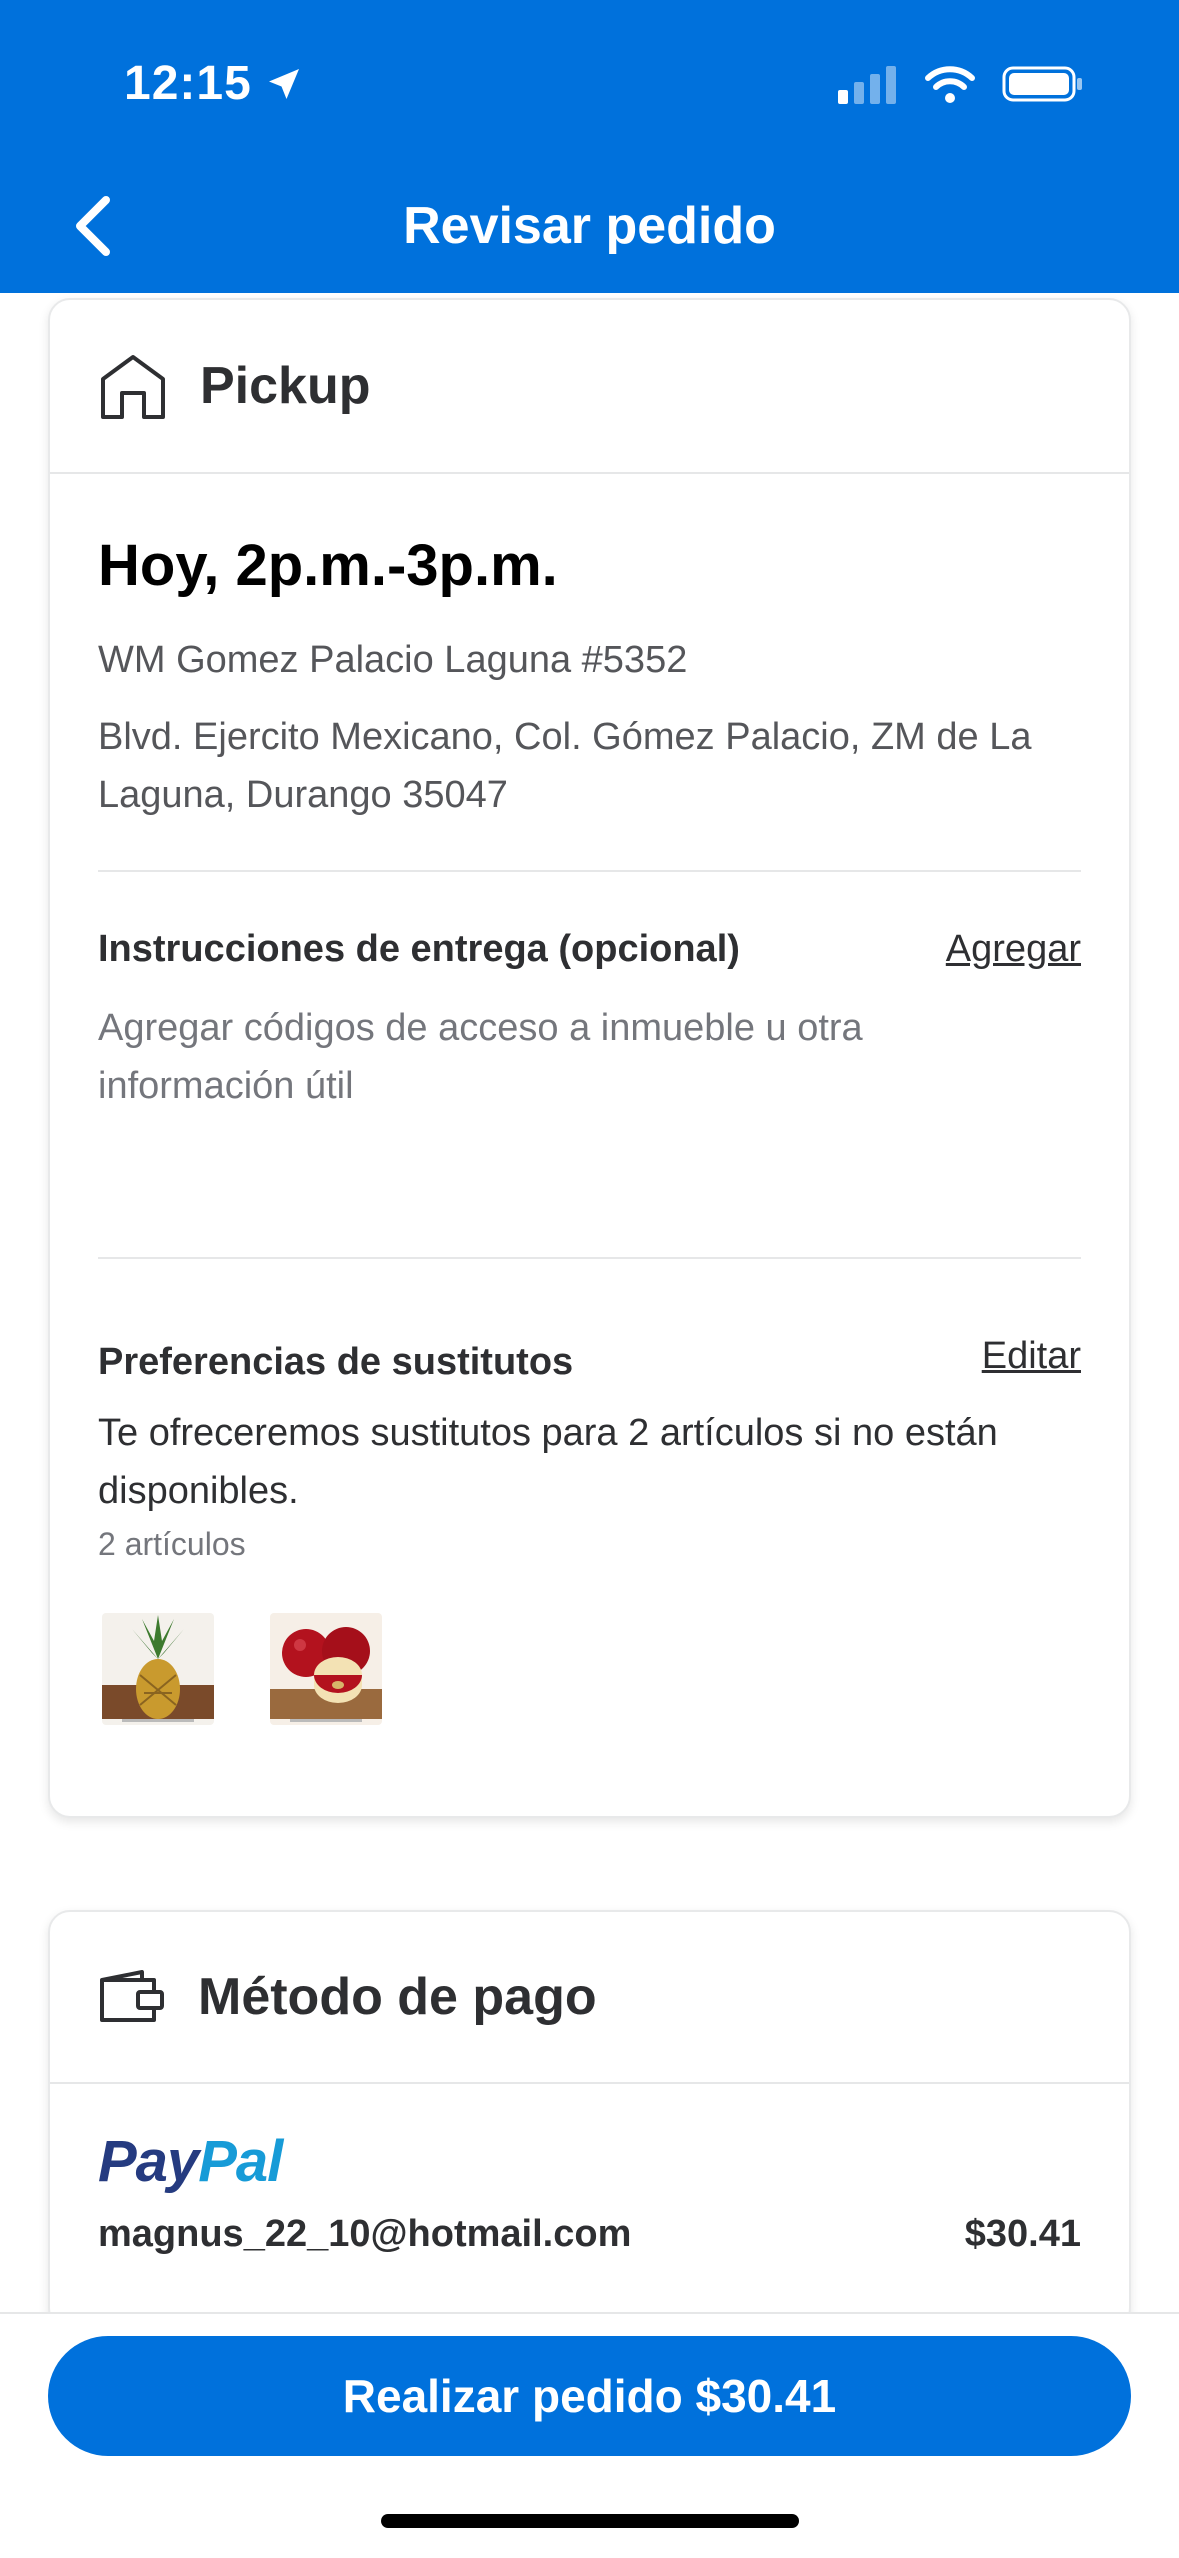 Image resolution: width=1179 pixels, height=2558 pixels. I want to click on store-icon, so click(133, 387).